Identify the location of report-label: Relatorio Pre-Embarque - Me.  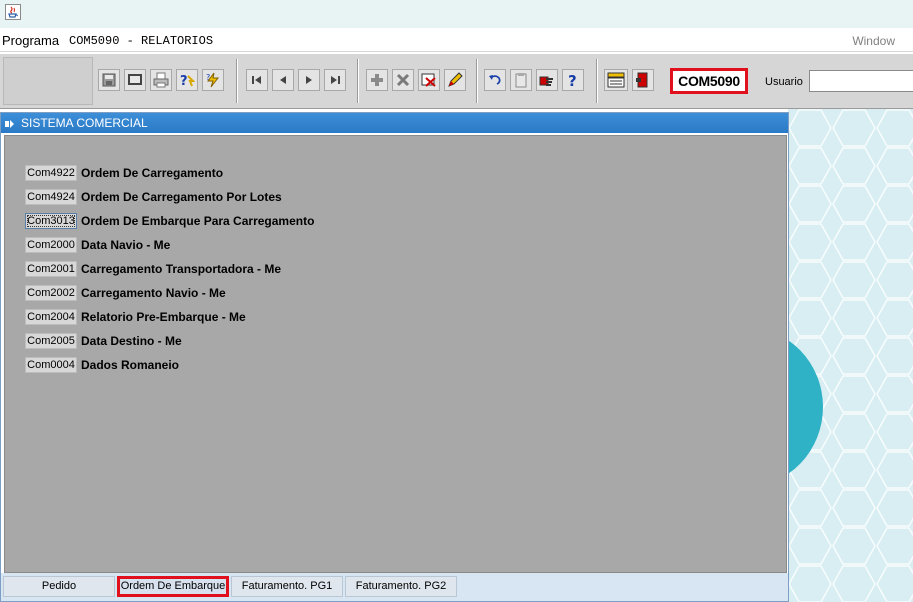
(163, 317).